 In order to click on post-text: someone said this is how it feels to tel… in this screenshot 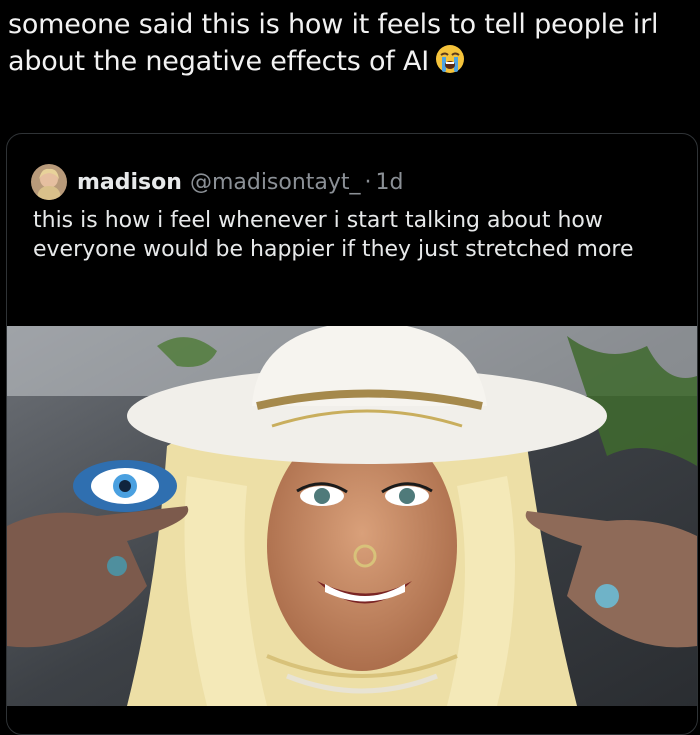, I will do `click(350, 45)`.